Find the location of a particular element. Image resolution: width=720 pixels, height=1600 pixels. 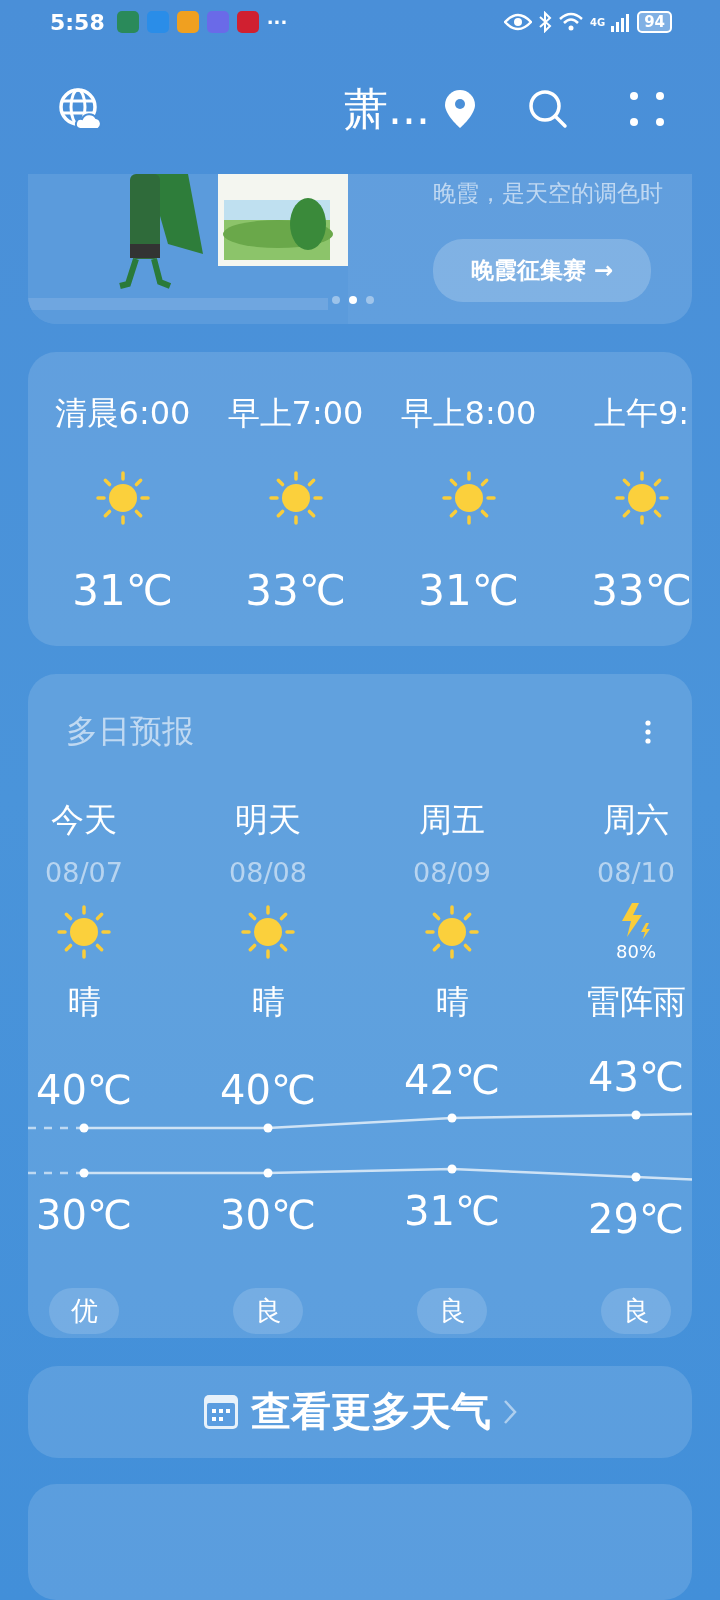

clock: 5:58 is located at coordinates (77, 22).